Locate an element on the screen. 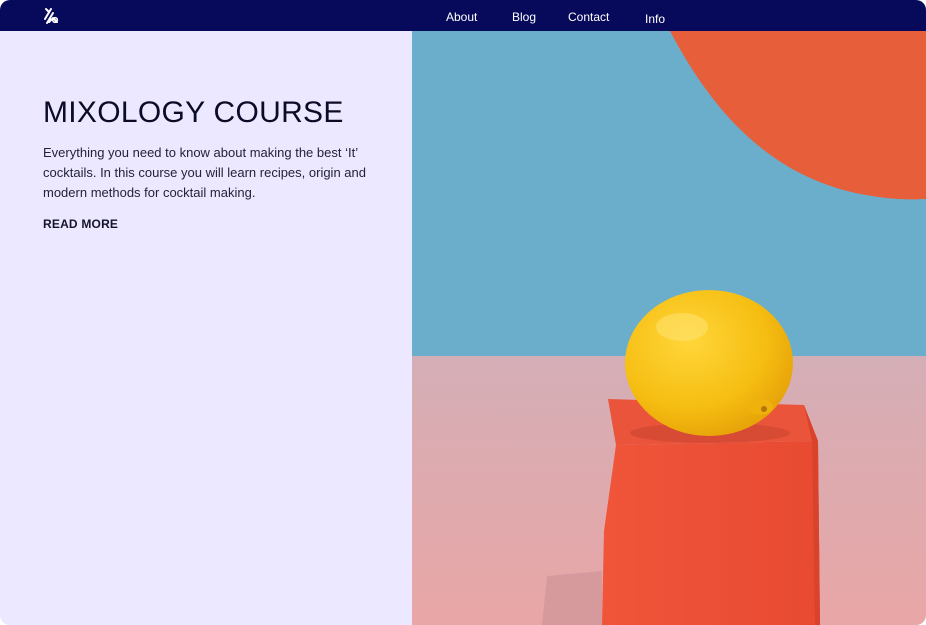  cube-front is located at coordinates (711, 533).